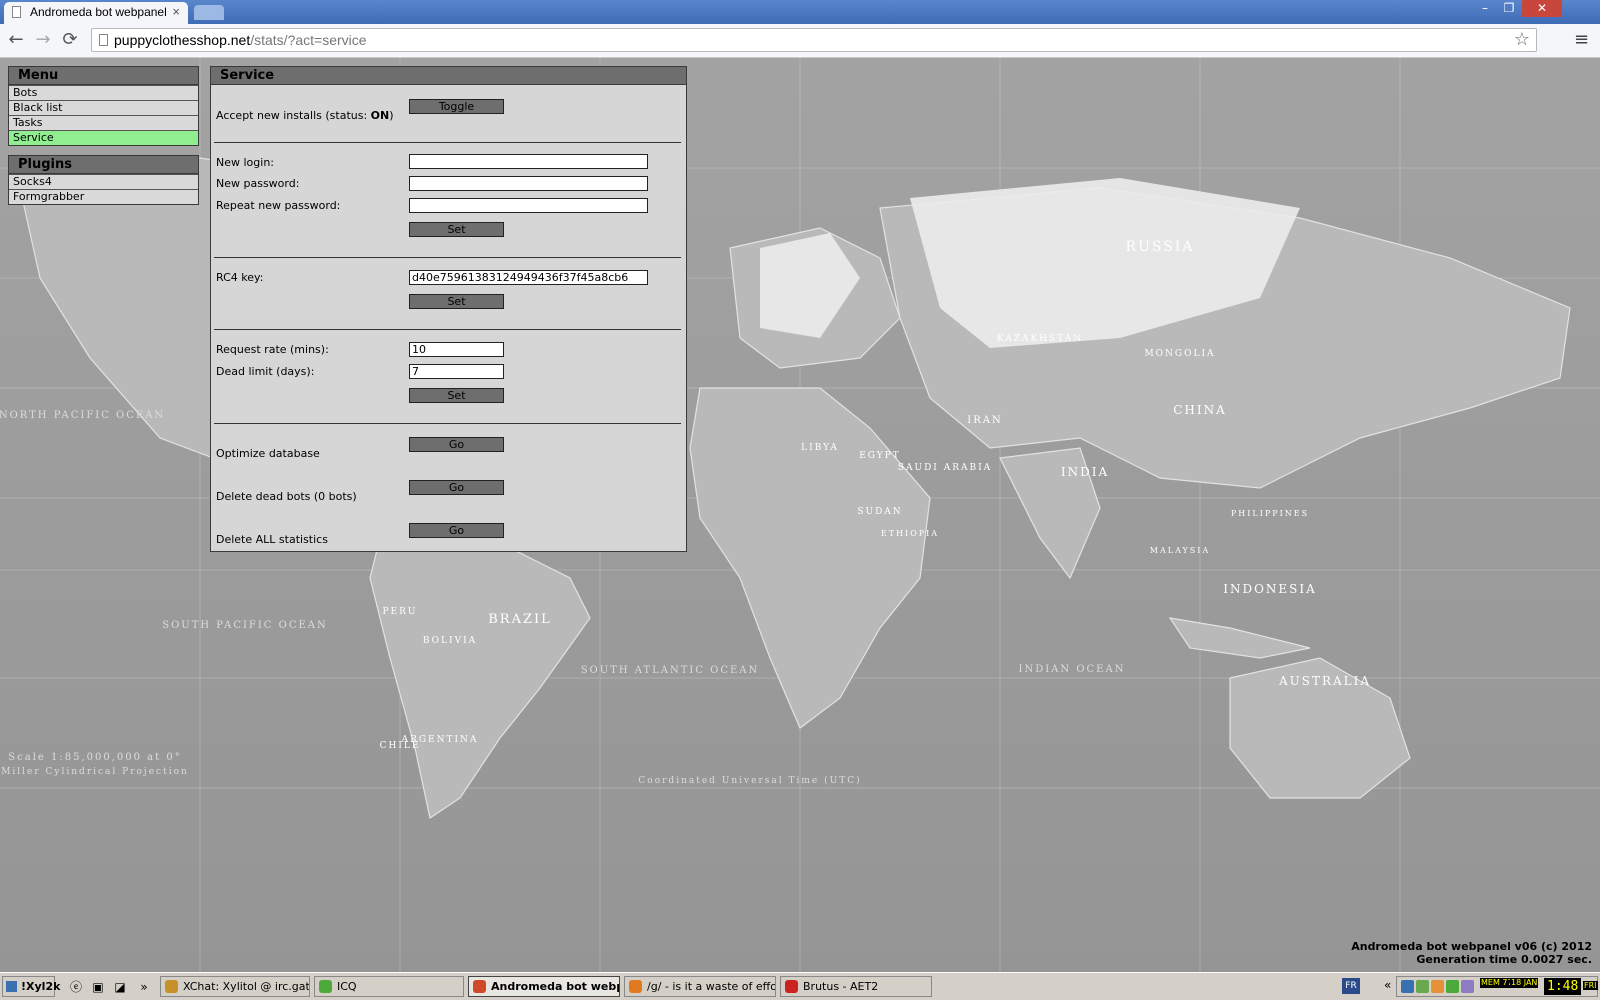 The width and height of the screenshot is (1600, 1000). What do you see at coordinates (528, 205) in the screenshot?
I see `repeat-password-input` at bounding box center [528, 205].